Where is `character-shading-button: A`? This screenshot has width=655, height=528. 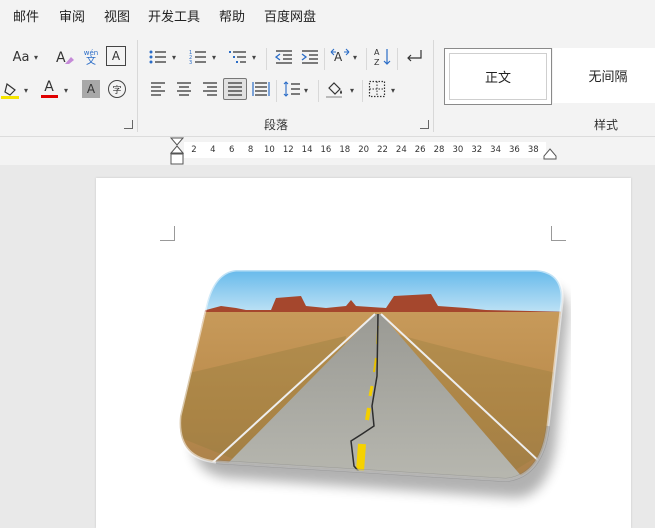
character-shading-button: A is located at coordinates (91, 89).